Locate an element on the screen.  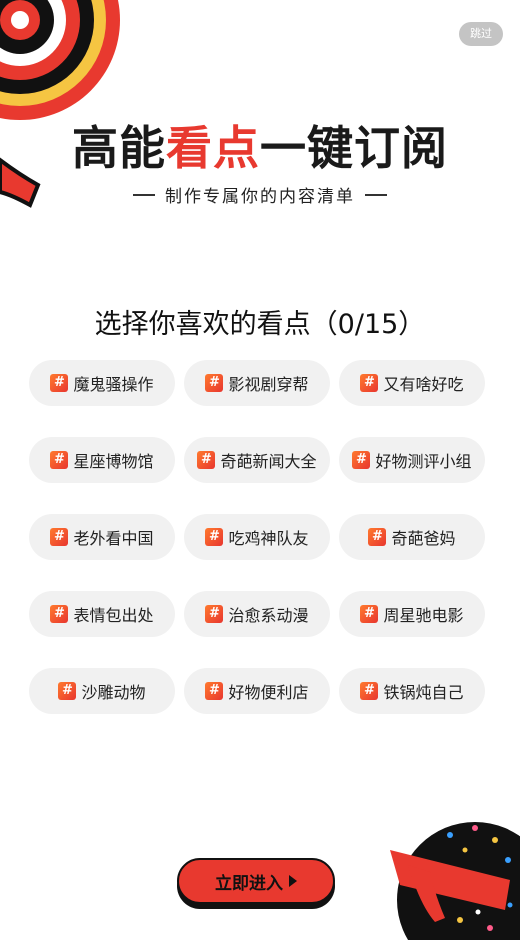
skip-button: 跳过 is located at coordinates (481, 34).